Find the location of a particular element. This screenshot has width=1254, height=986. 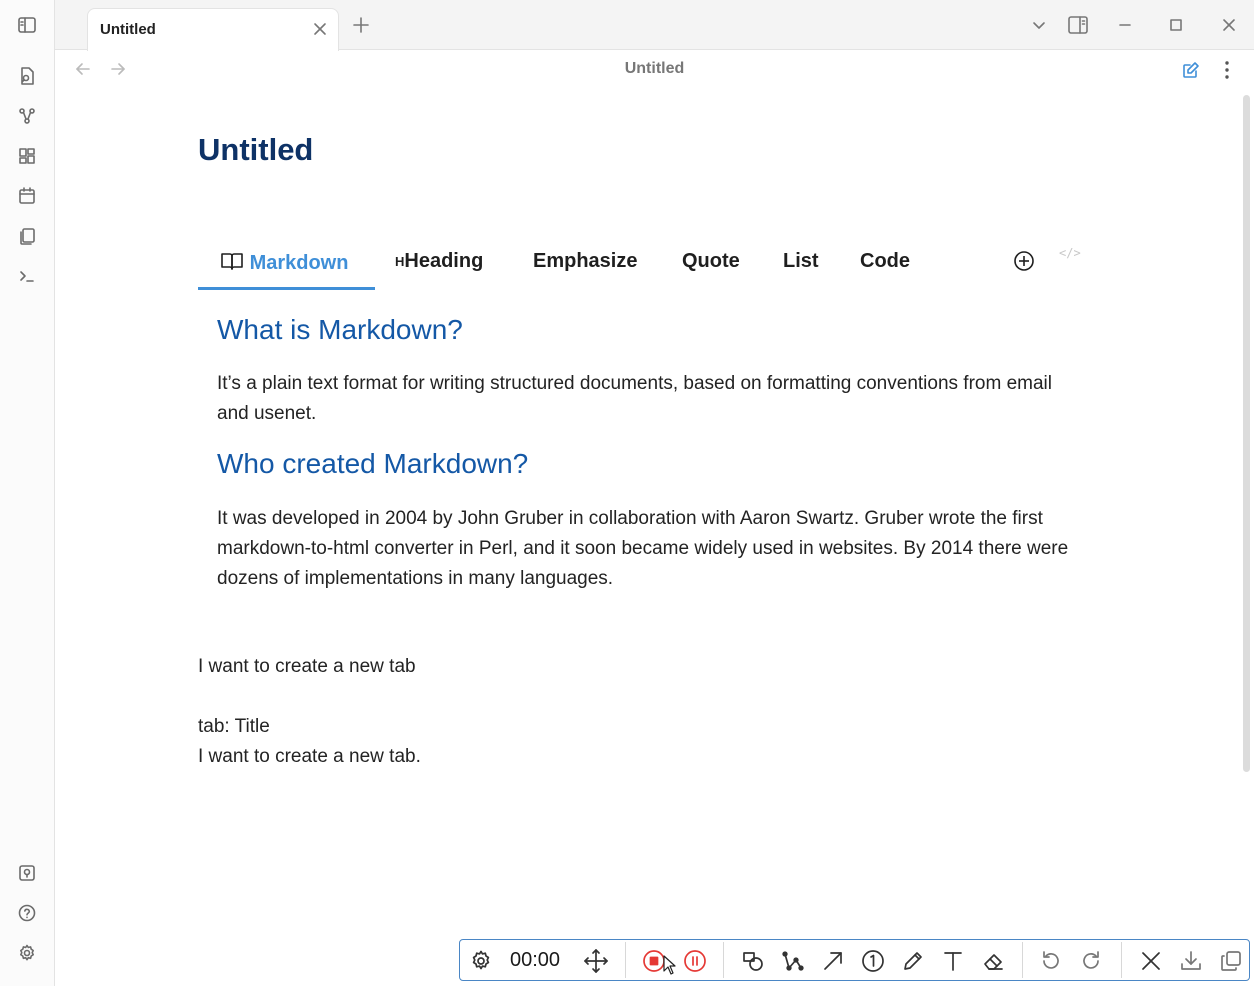

view-header: Untitled is located at coordinates (654, 70).